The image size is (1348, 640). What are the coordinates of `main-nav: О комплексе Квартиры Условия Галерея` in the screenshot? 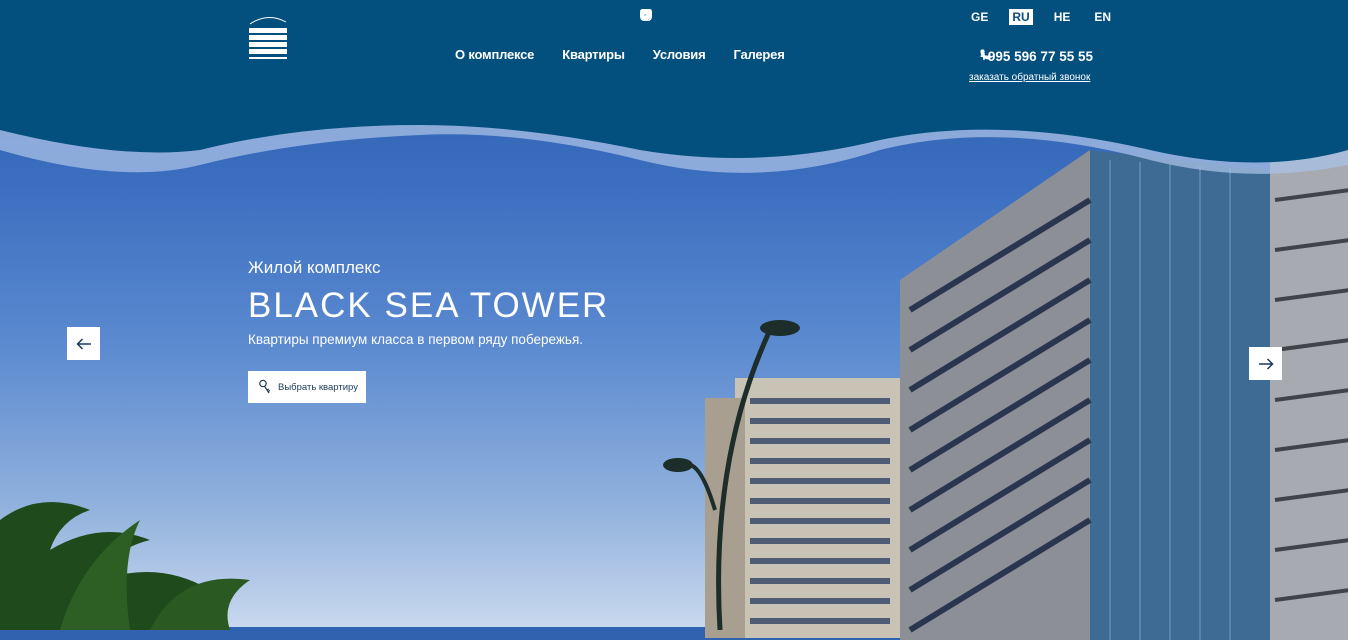 It's located at (620, 54).